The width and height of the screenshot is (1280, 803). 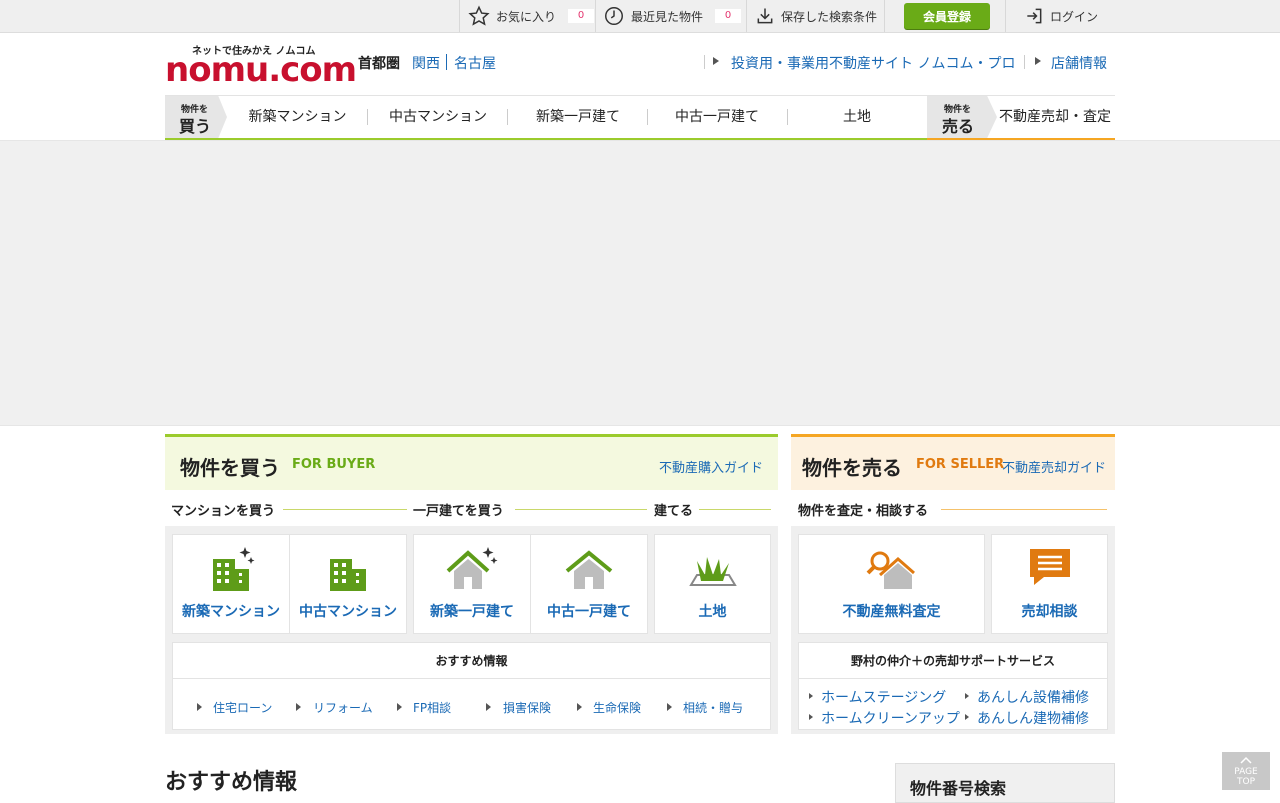 I want to click on card-label: 新築マンション, so click(x=231, y=612).